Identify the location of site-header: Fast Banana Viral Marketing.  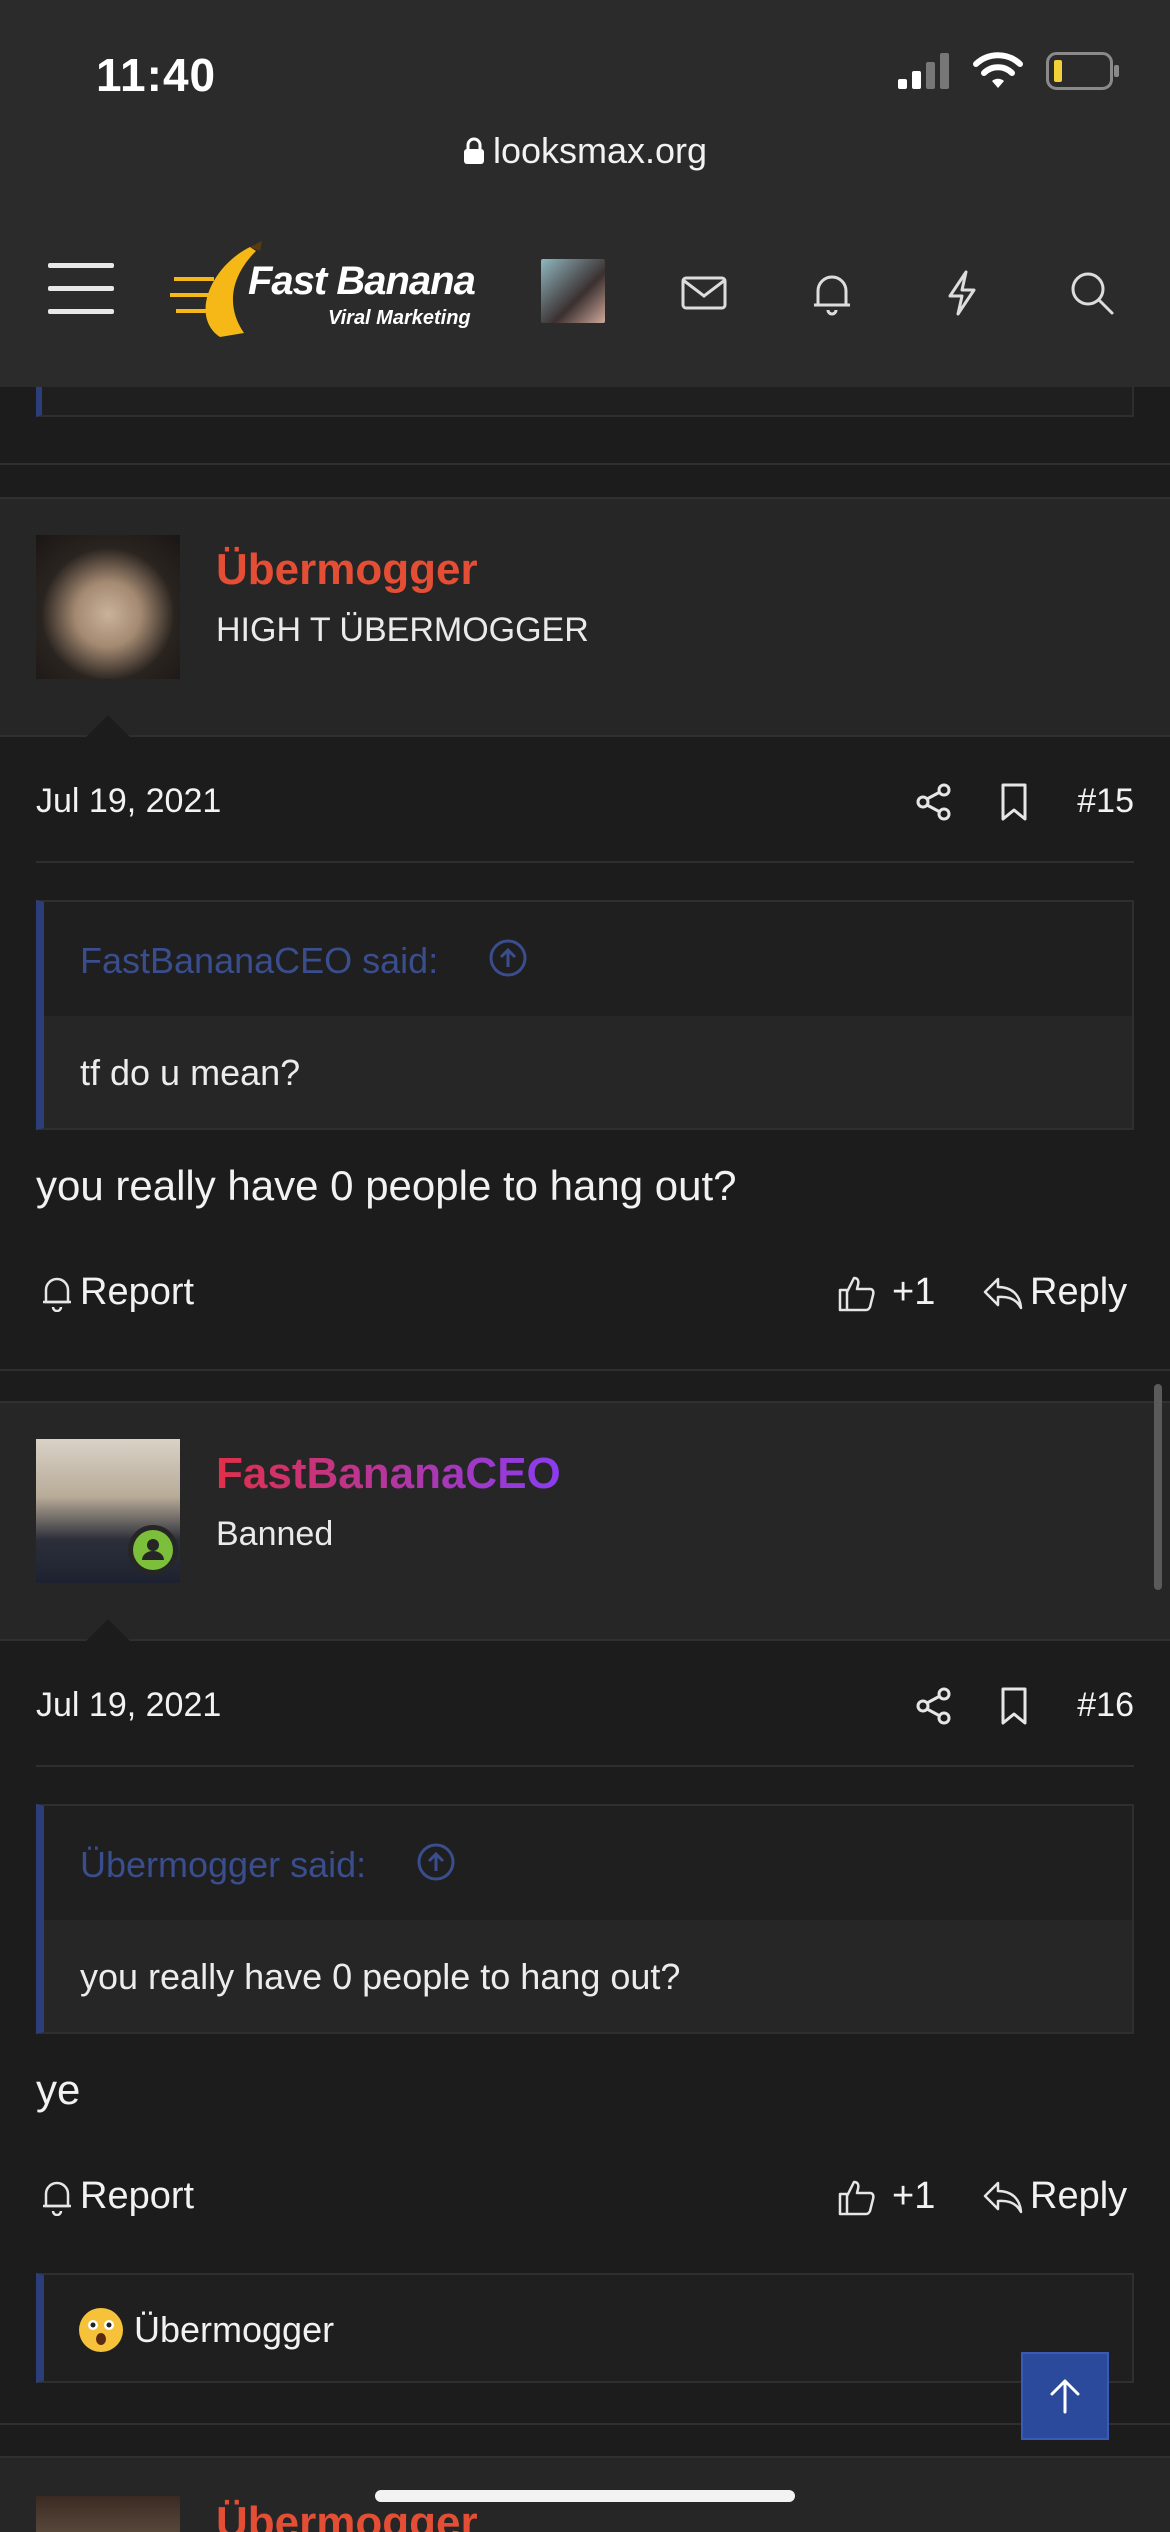
(585, 292).